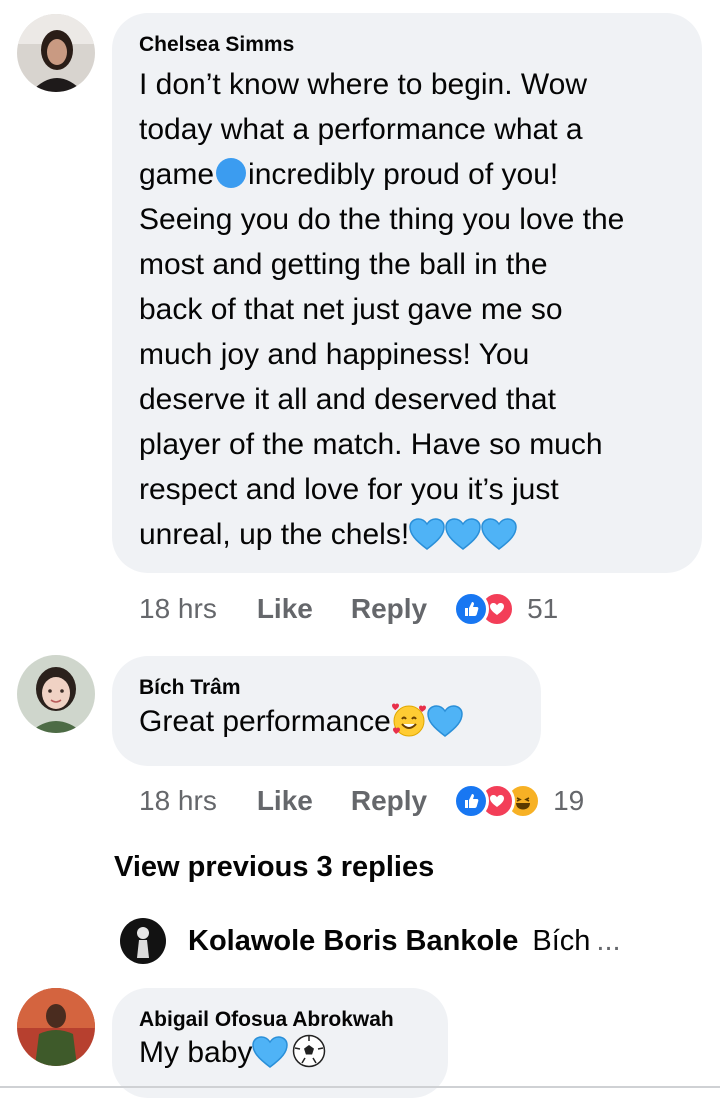 Image resolution: width=720 pixels, height=1098 pixels. What do you see at coordinates (56, 53) in the screenshot?
I see `avatar-chelsea-simms` at bounding box center [56, 53].